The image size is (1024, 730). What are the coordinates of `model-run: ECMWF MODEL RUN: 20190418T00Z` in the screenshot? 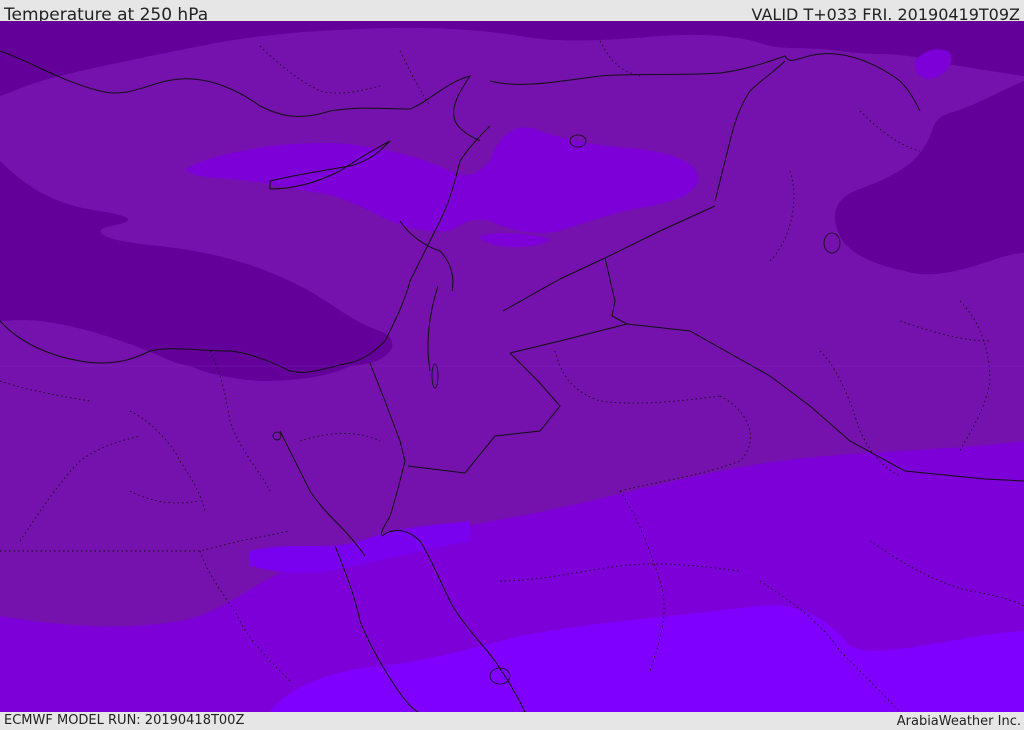 It's located at (124, 720).